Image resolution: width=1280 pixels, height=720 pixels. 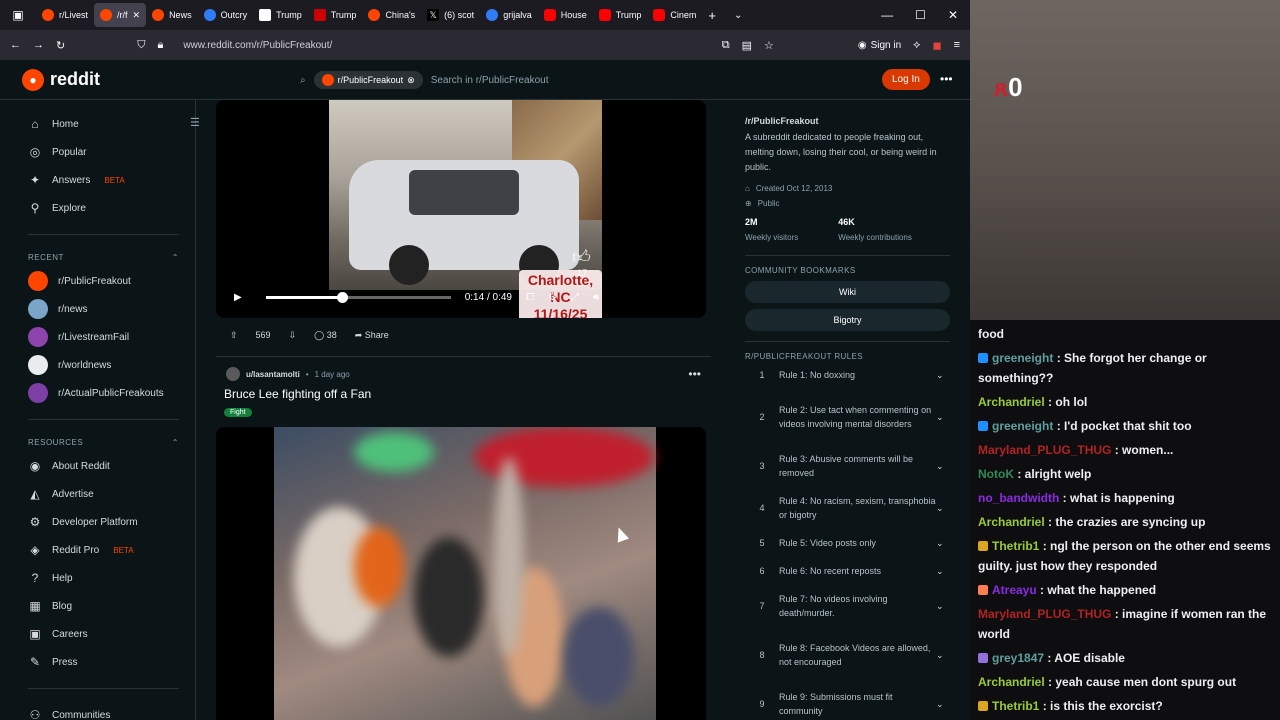 I want to click on rule-item: 6 Rule 6: No recent reposts ⌄, so click(x=847, y=571).